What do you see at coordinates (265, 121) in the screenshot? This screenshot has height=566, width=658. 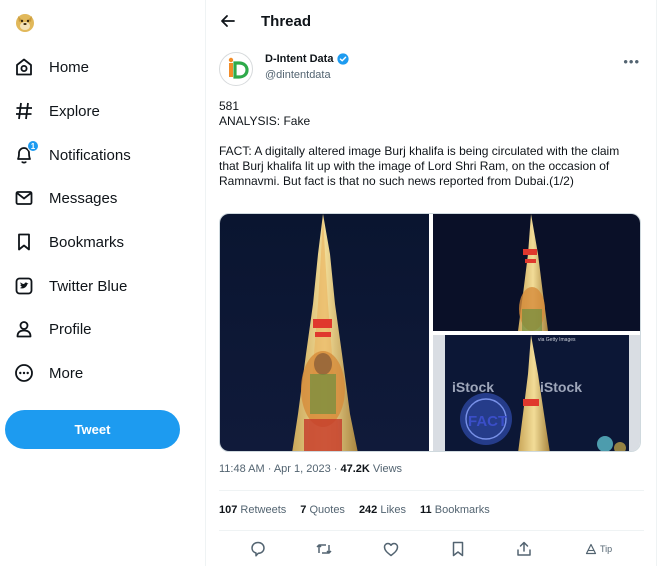 I see `tweet-line: ANALYSIS: Fake` at bounding box center [265, 121].